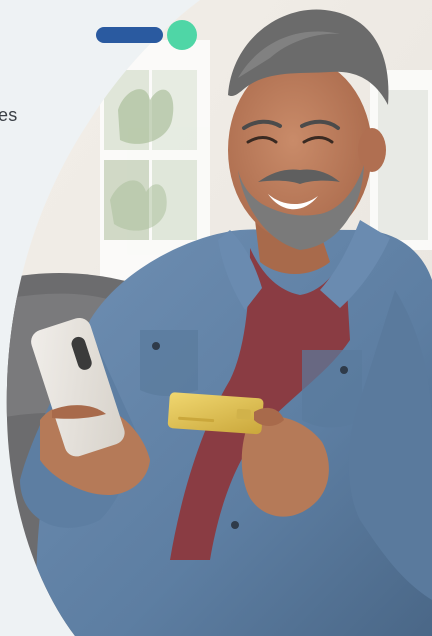  I want to click on carousel-indicator-active, so click(129, 35).